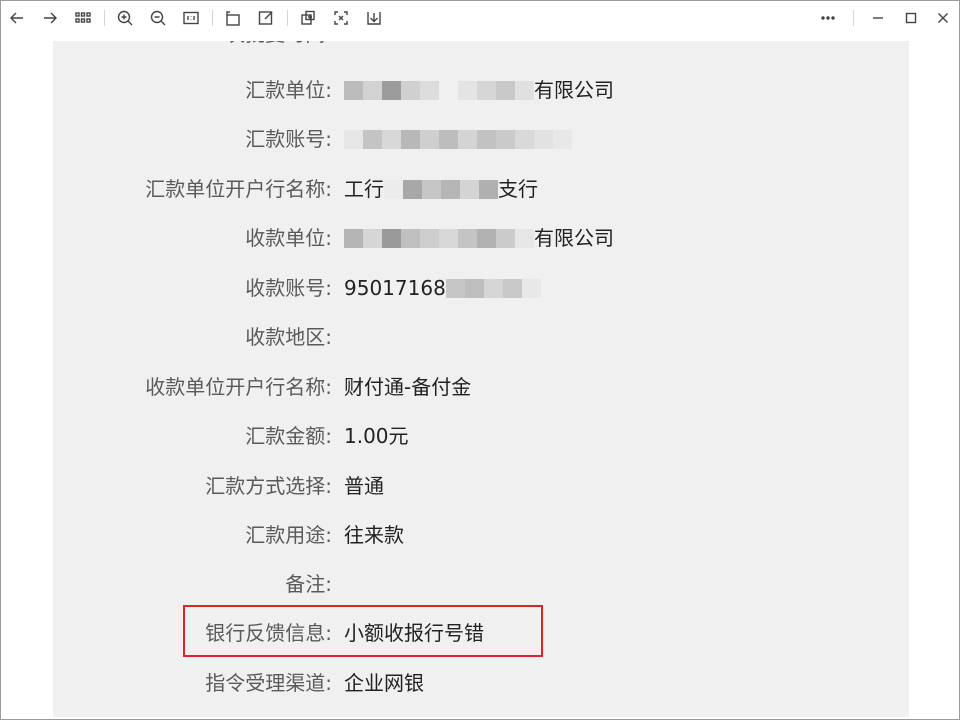  Describe the element at coordinates (238, 387) in the screenshot. I see `field-label: 收款单位开户行名称:` at that location.